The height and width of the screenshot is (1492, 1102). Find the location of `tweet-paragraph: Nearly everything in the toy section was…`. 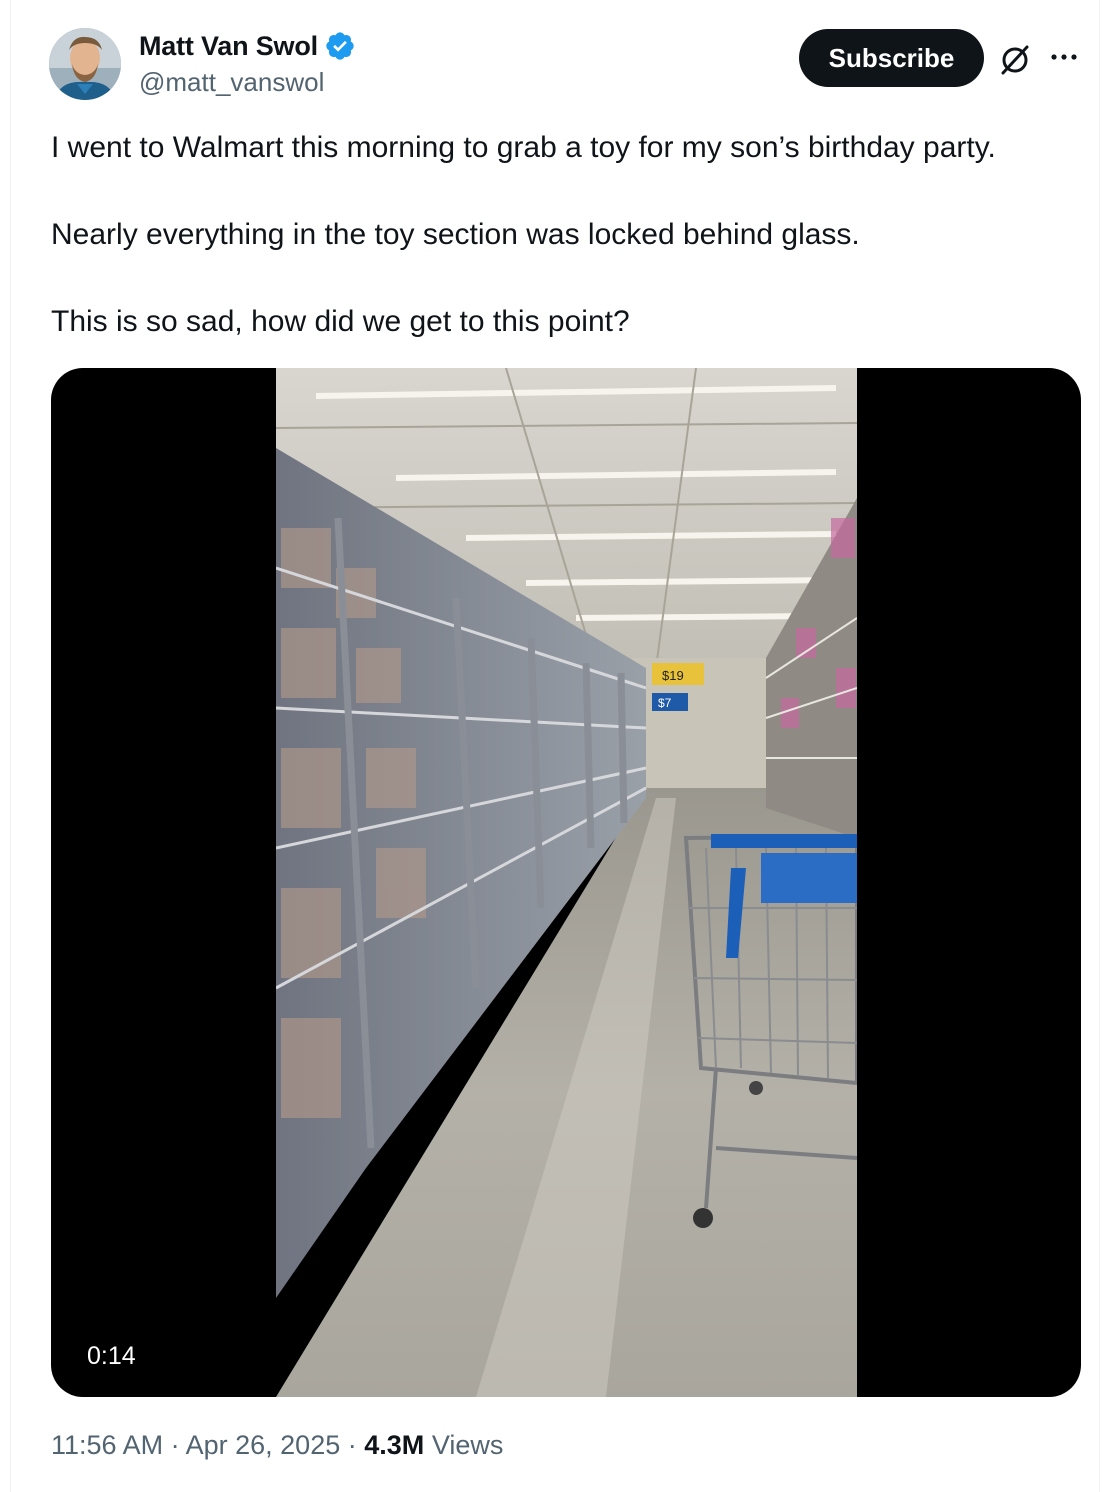

tweet-paragraph: Nearly everything in the toy section was… is located at coordinates (455, 234).